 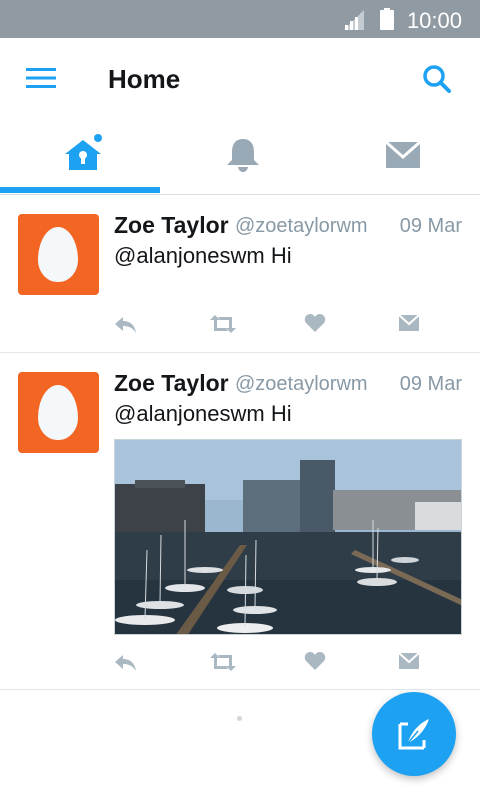 I want to click on tab-home, so click(x=80, y=157).